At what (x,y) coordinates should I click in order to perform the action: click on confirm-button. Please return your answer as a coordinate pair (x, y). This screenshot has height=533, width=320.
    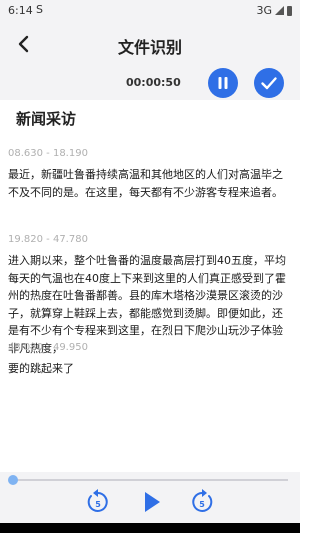
    Looking at the image, I should click on (269, 83).